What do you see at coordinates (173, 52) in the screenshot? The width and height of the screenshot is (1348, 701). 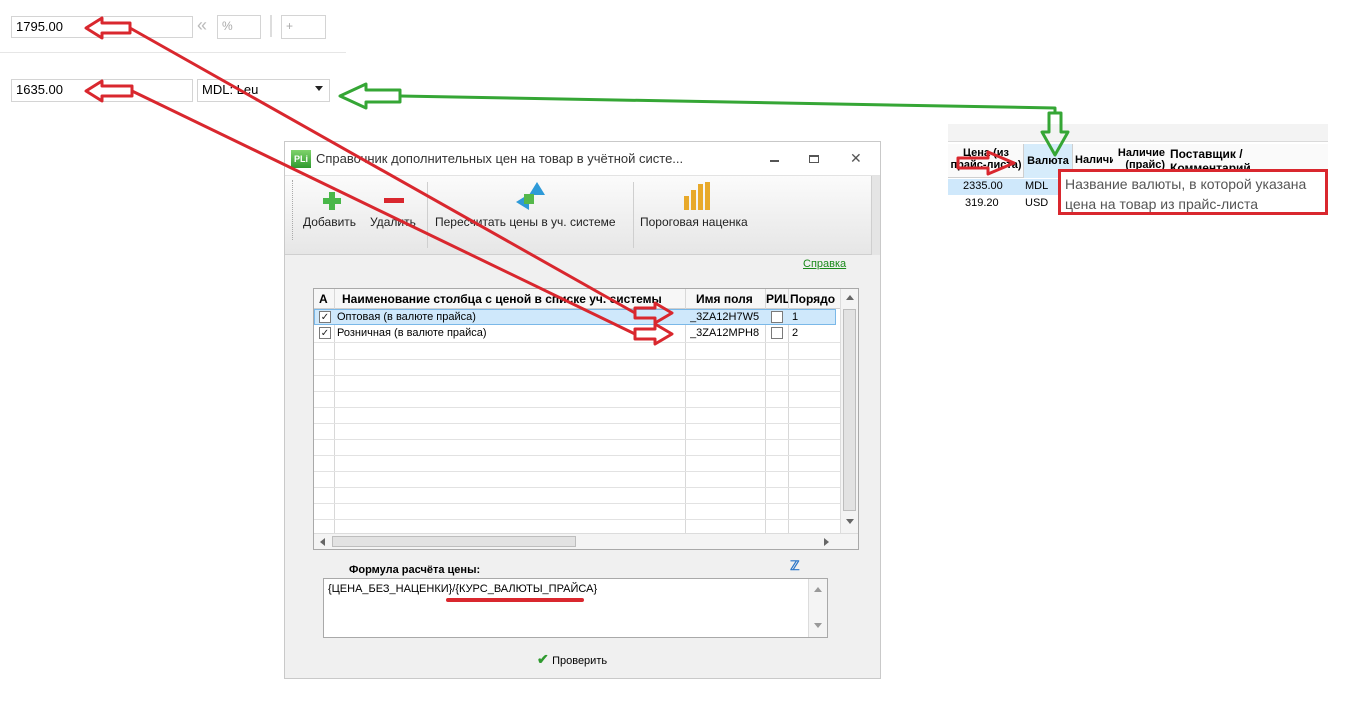 I see `form-separator` at bounding box center [173, 52].